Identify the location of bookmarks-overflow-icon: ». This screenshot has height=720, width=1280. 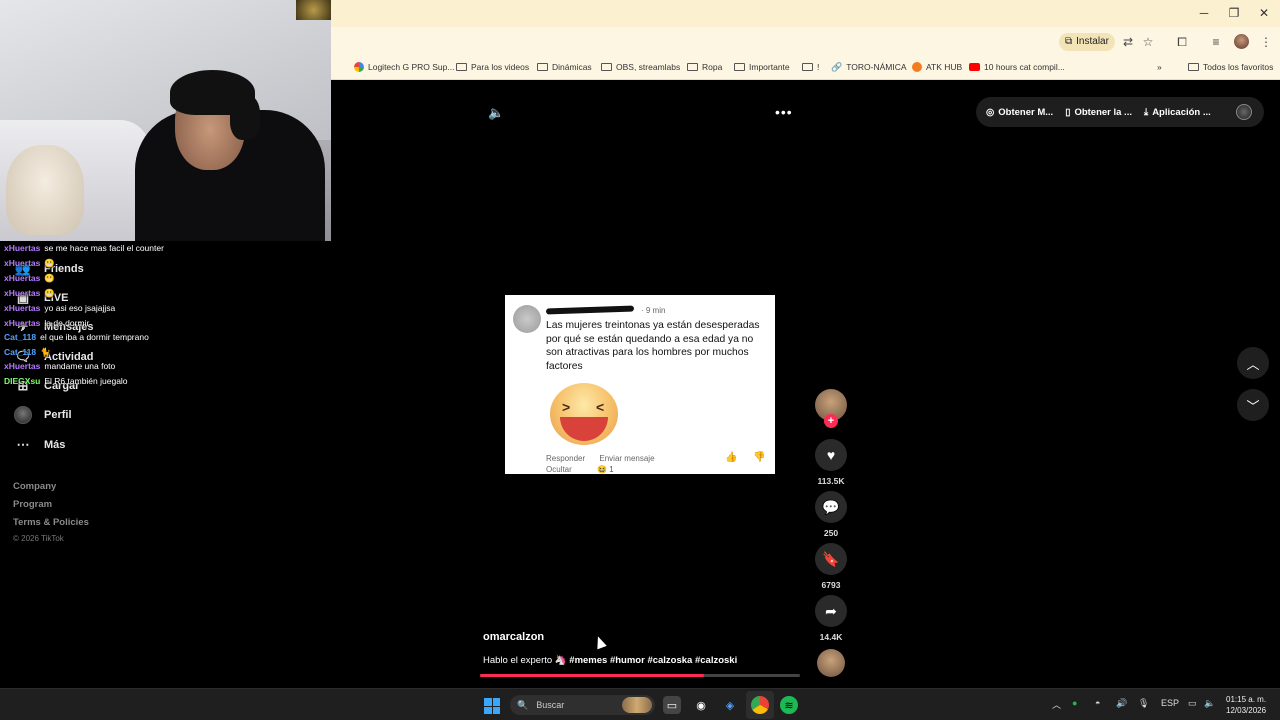
(1159, 67).